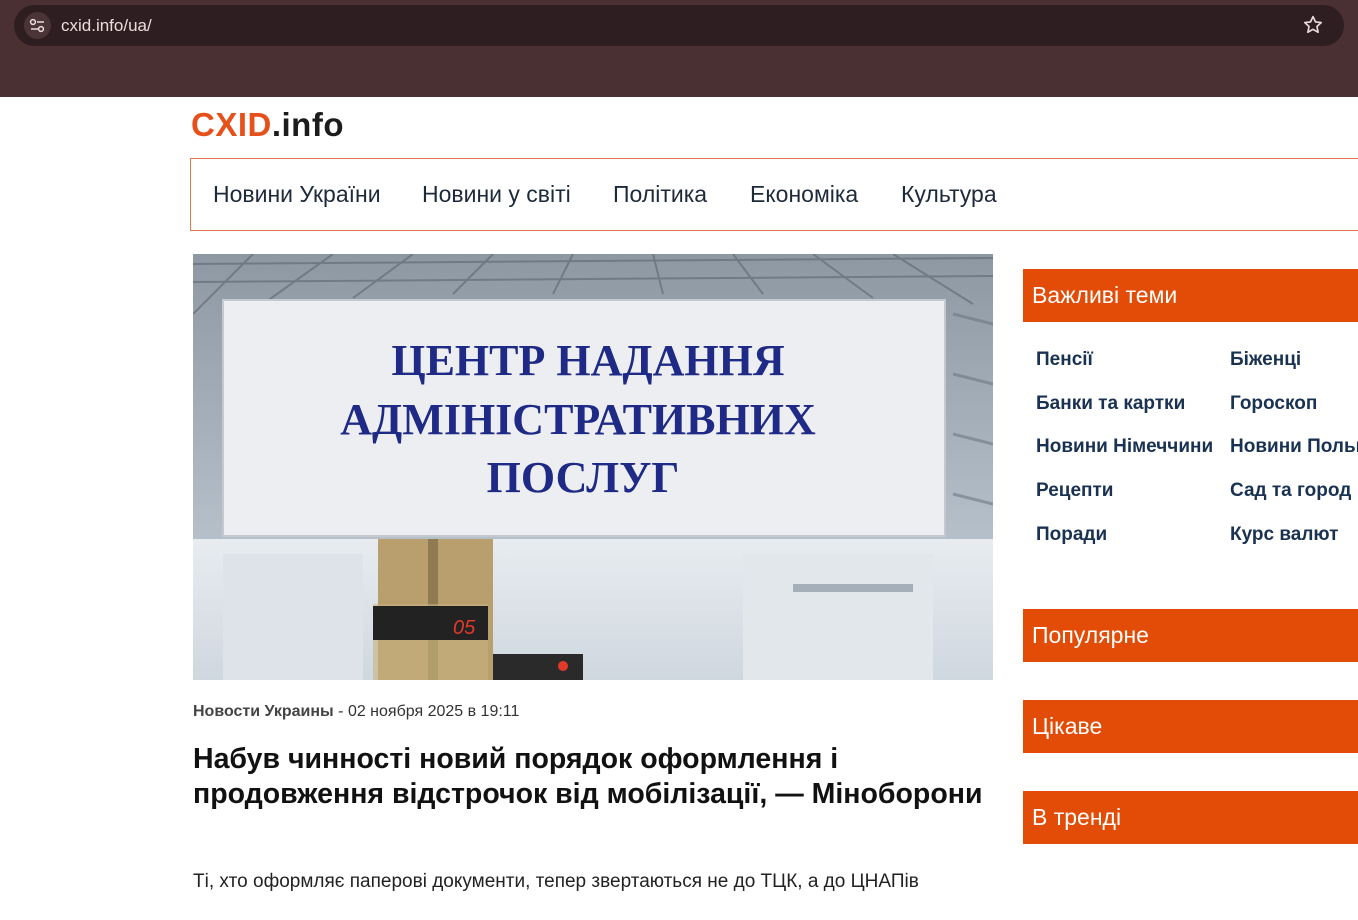 The height and width of the screenshot is (920, 1358). Describe the element at coordinates (1273, 404) in the screenshot. I see `topic-link: Гороскоп` at that location.